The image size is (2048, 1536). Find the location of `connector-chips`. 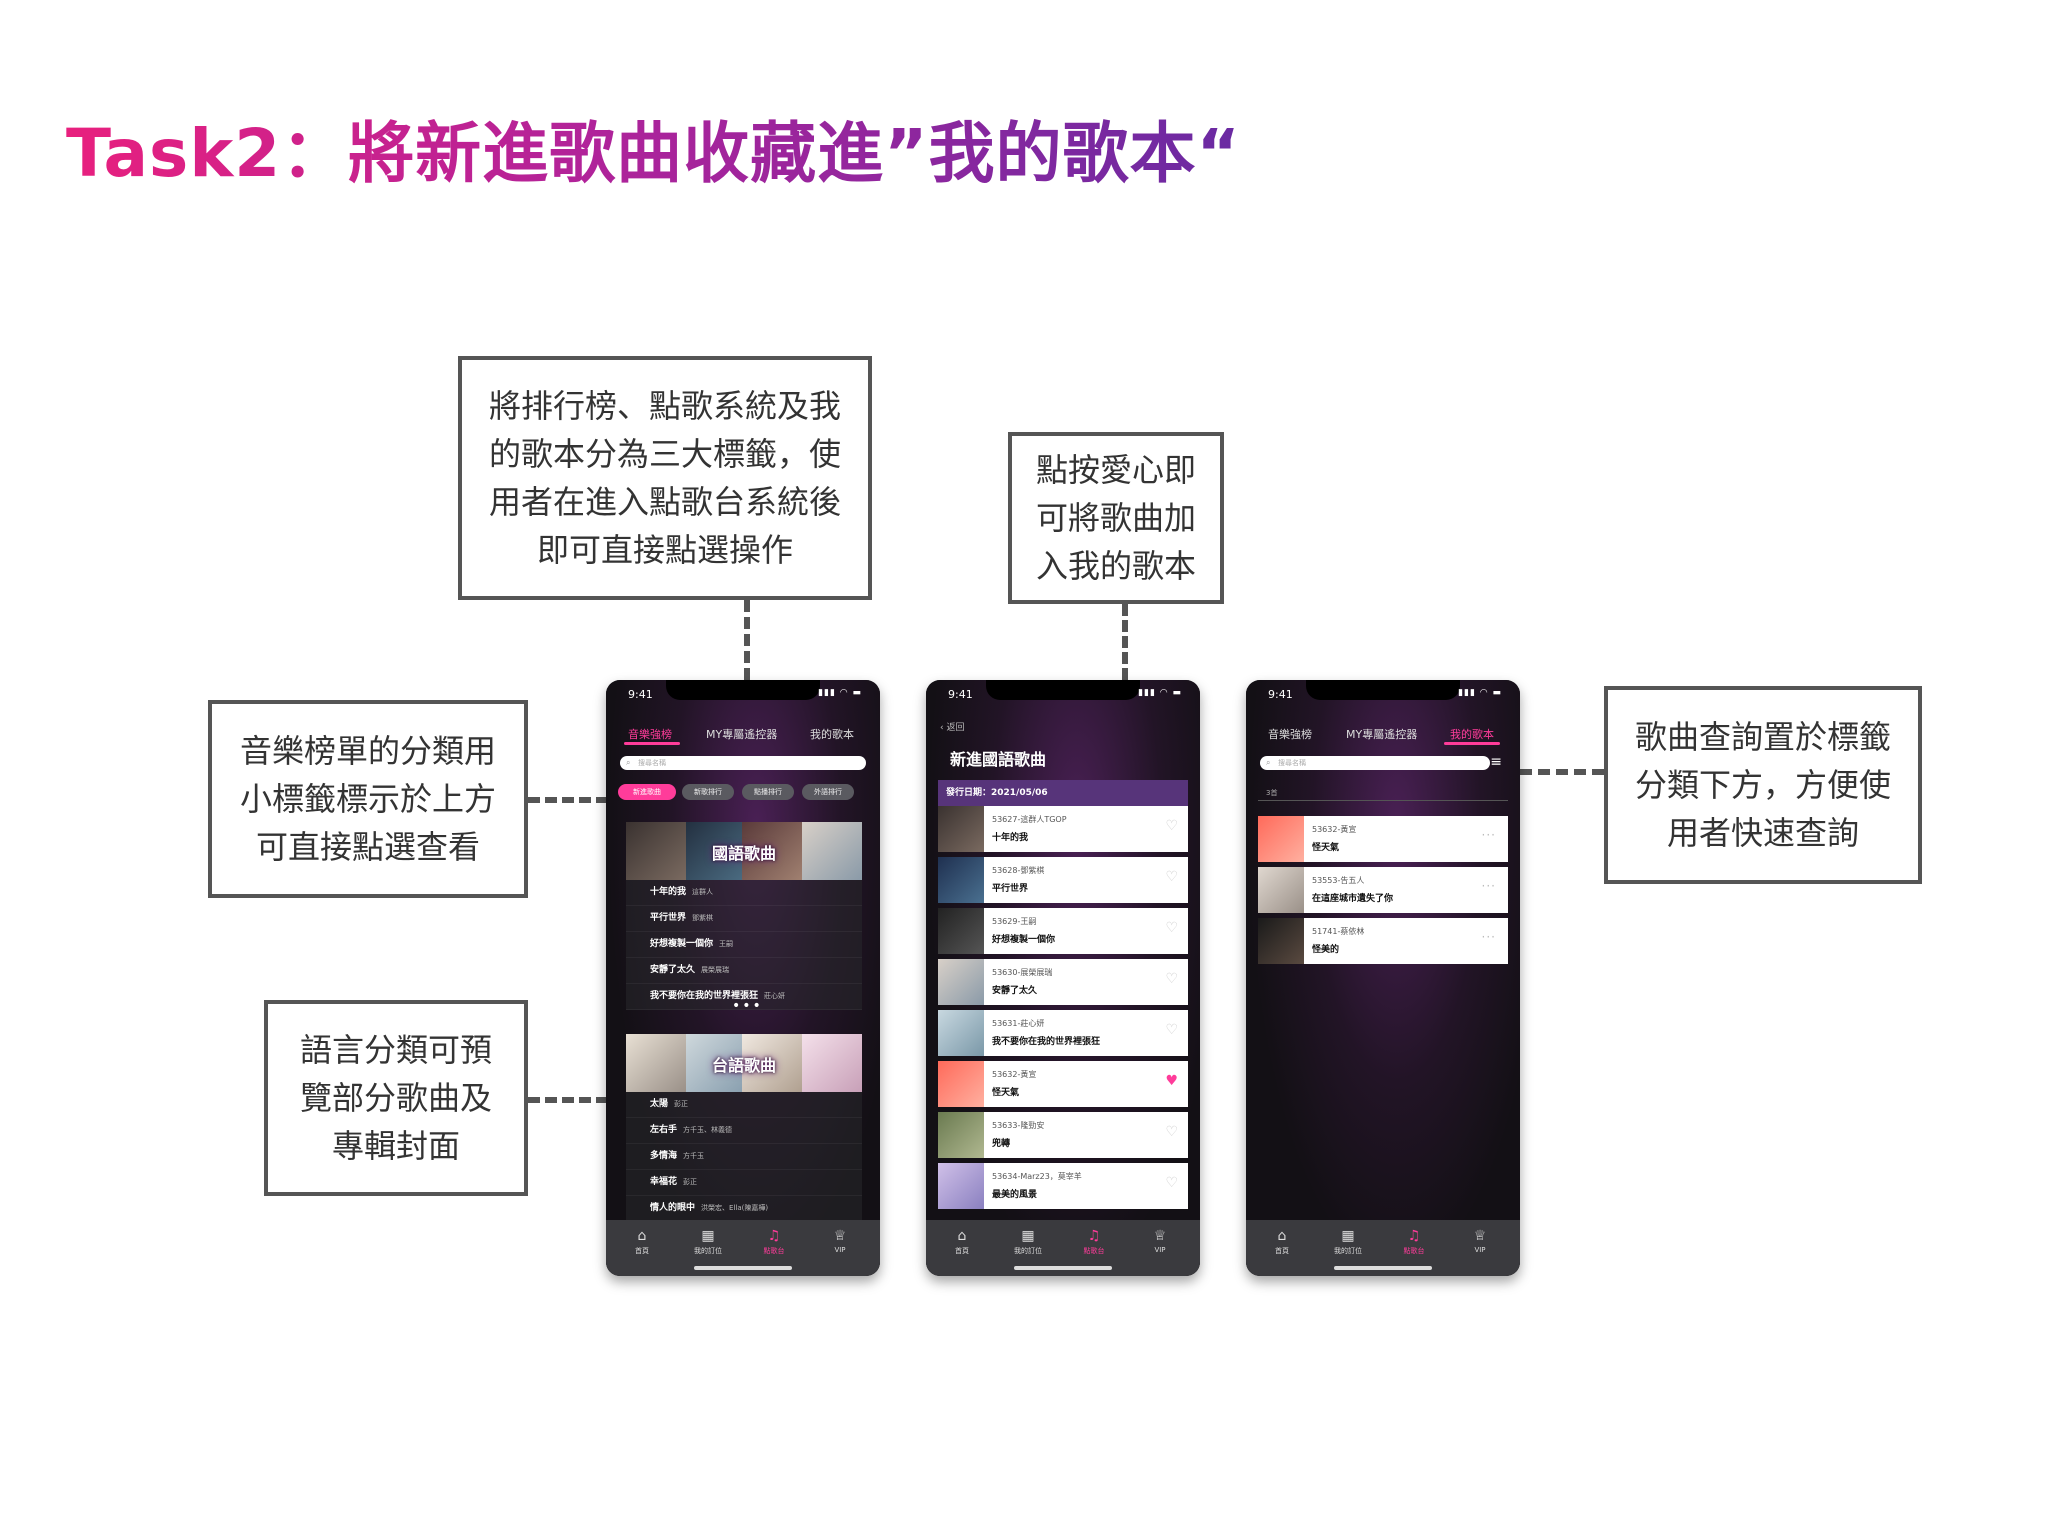

connector-chips is located at coordinates (568, 800).